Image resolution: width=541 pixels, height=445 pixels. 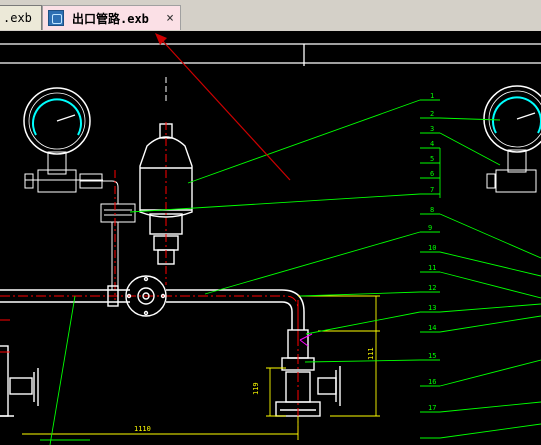 I want to click on balloon-number: 16, so click(x=432, y=382).